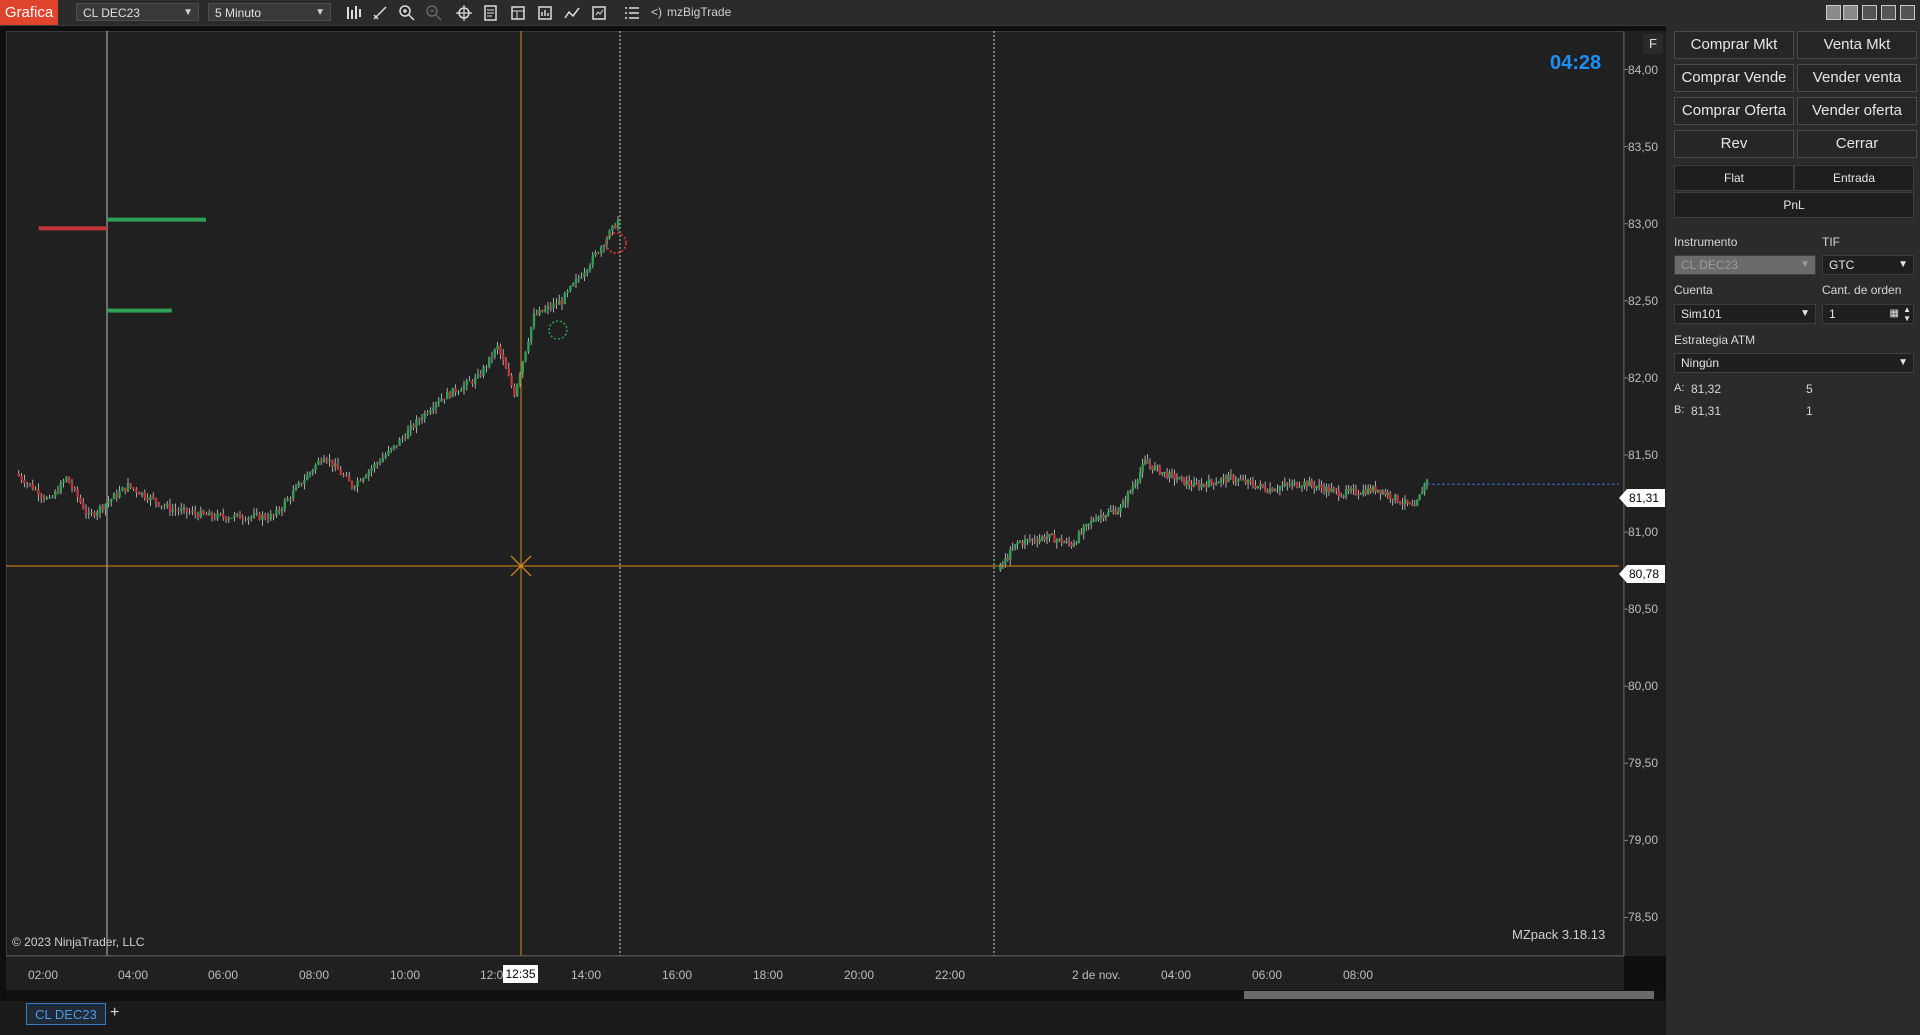 The width and height of the screenshot is (1920, 1035). I want to click on chart-tab-cl-dec23: CL DEC23, so click(66, 1014).